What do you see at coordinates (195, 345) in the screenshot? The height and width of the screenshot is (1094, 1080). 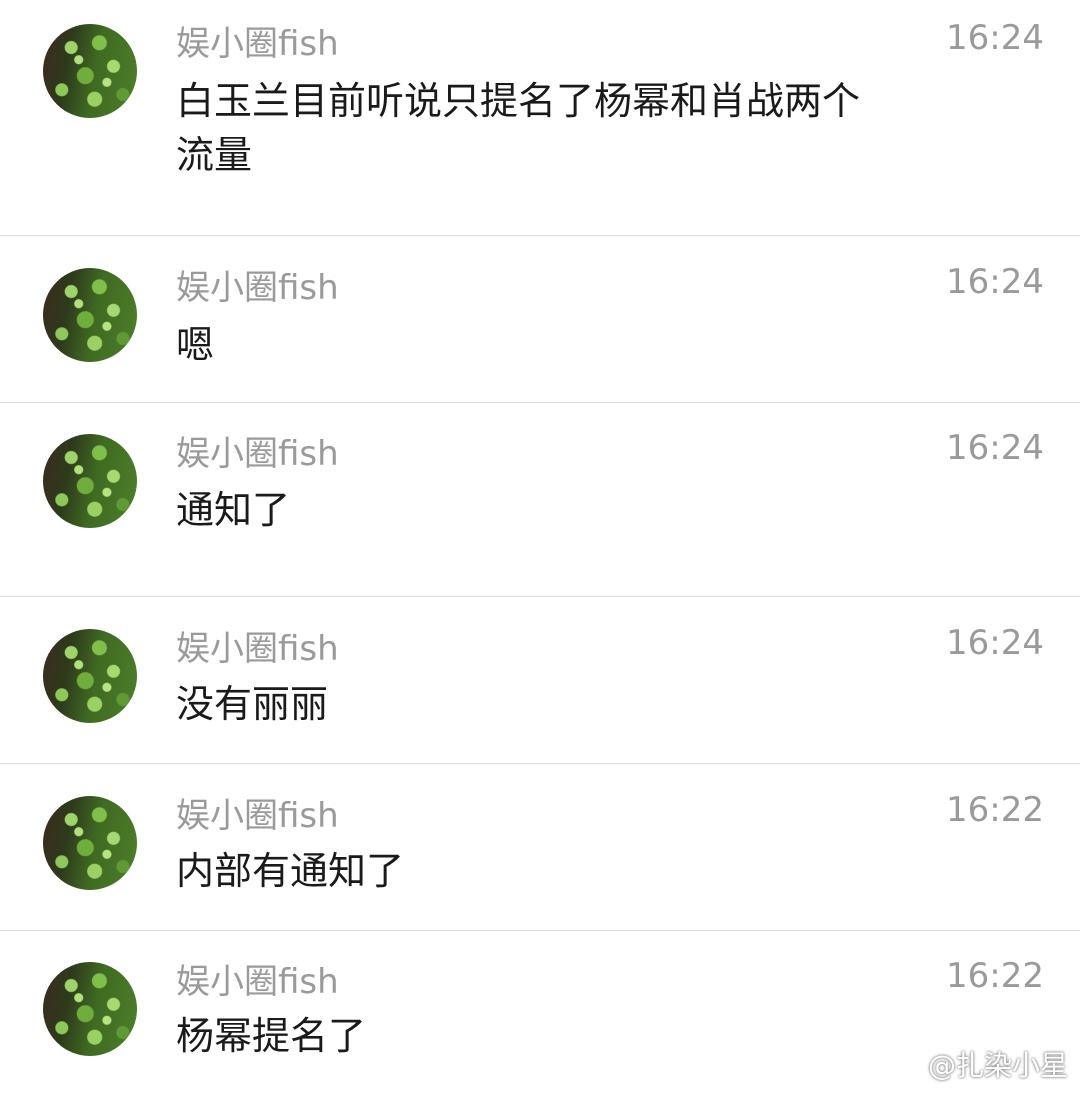 I see `message-text: 嗯` at bounding box center [195, 345].